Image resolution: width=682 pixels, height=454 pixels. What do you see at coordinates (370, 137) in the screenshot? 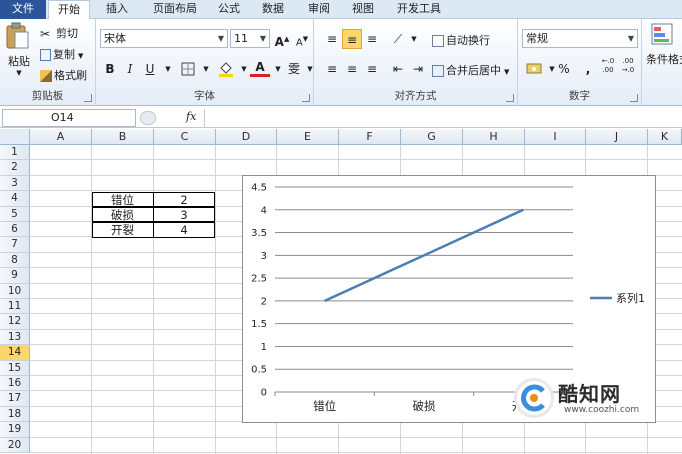
I see `column-header-f: F` at bounding box center [370, 137].